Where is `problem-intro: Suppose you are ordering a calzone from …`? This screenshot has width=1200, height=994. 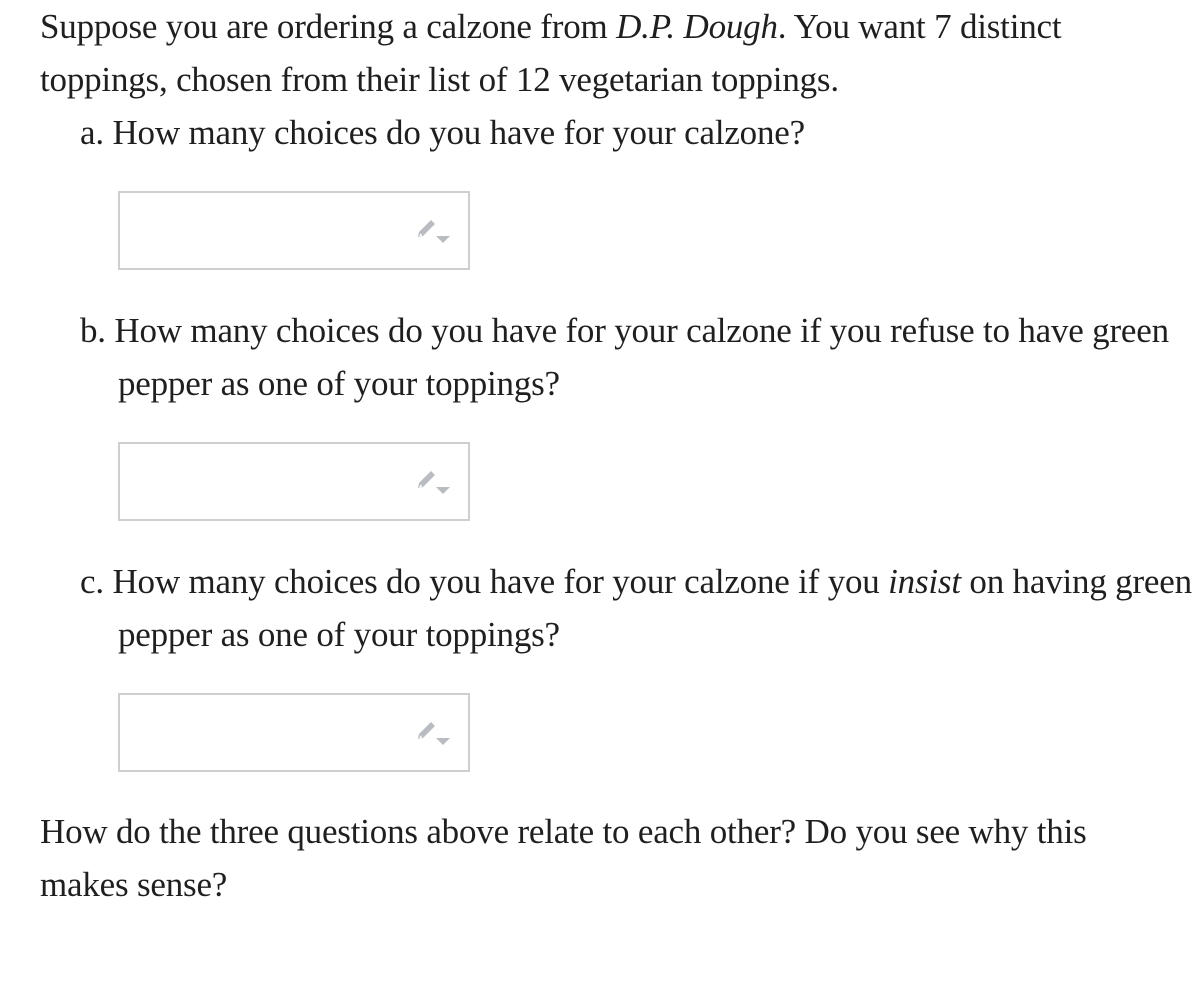 problem-intro: Suppose you are ordering a calzone from … is located at coordinates (605, 53).